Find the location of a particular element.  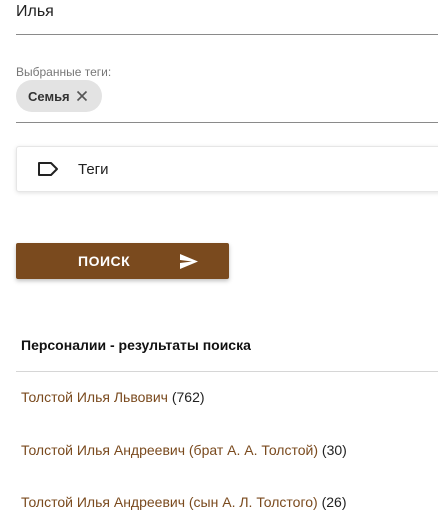

search-button: ПОИСК is located at coordinates (122, 261).